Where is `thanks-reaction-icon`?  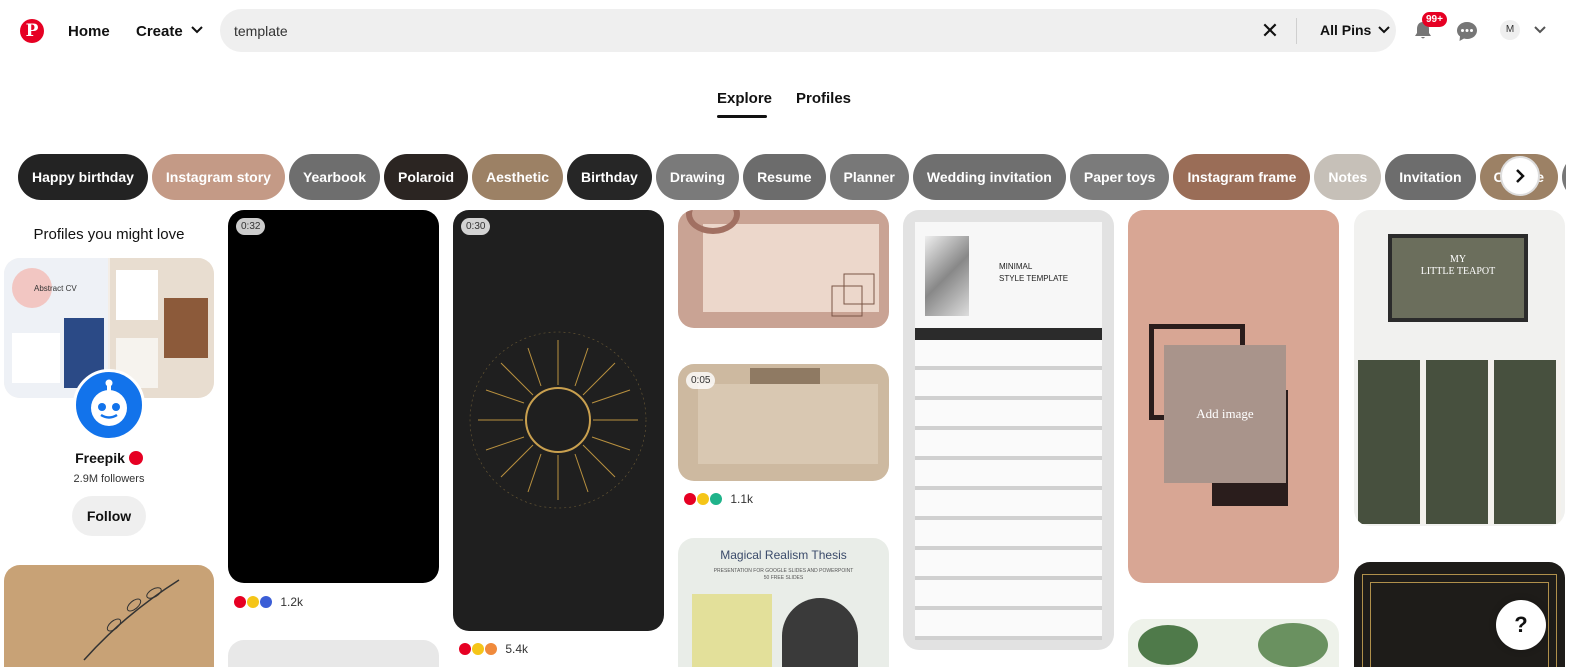
thanks-reaction-icon is located at coordinates (716, 499).